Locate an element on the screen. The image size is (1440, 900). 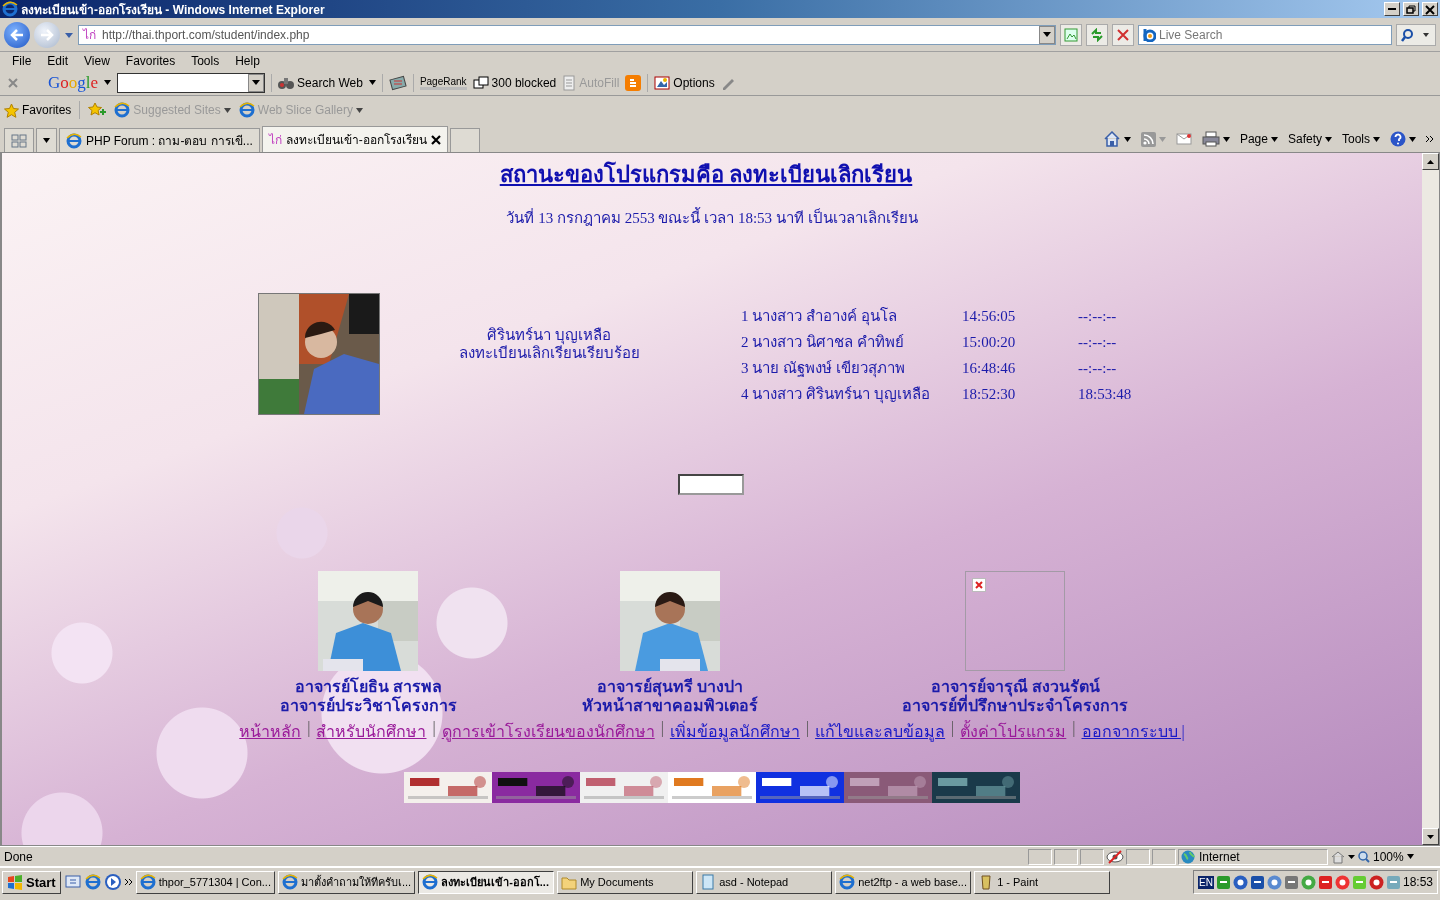
taskbar-button: asd - Notepad is located at coordinates (764, 882).